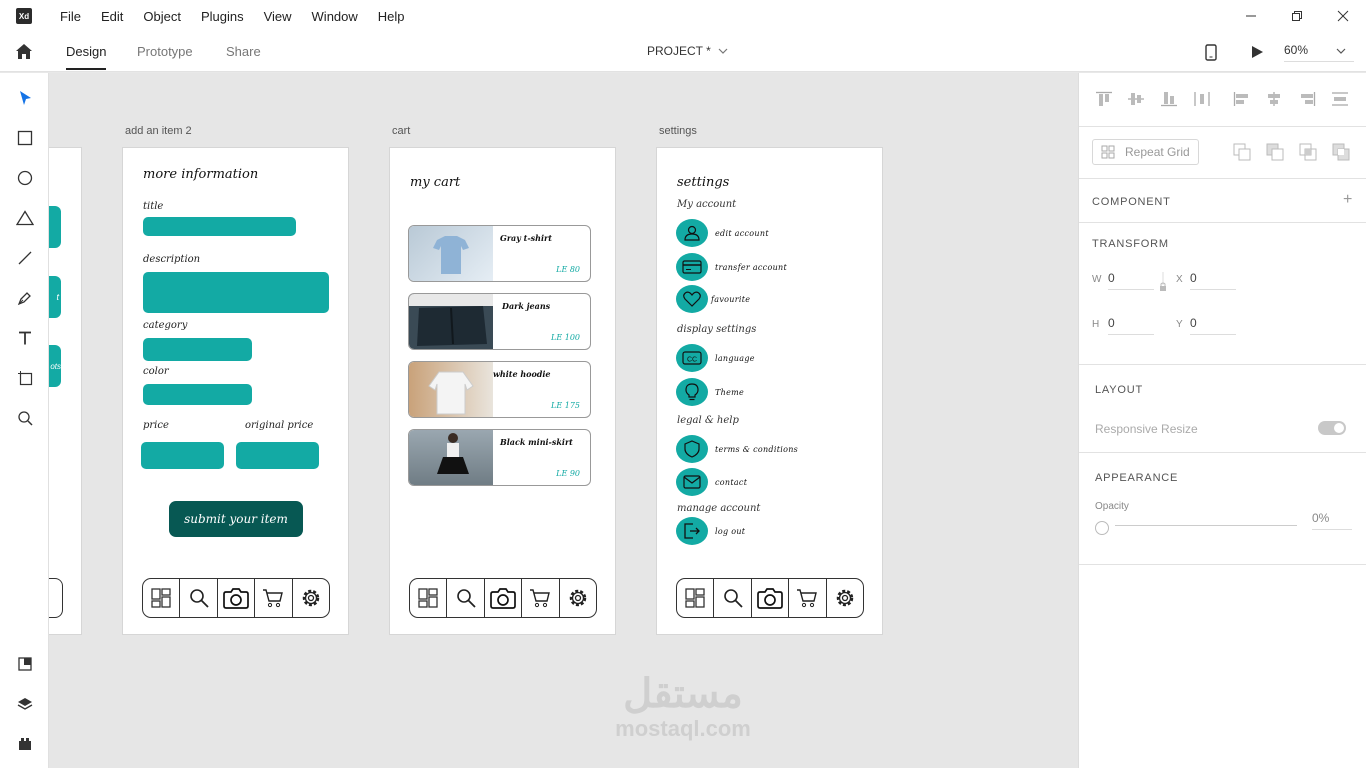 This screenshot has width=1366, height=768. I want to click on menu-view: View, so click(278, 16).